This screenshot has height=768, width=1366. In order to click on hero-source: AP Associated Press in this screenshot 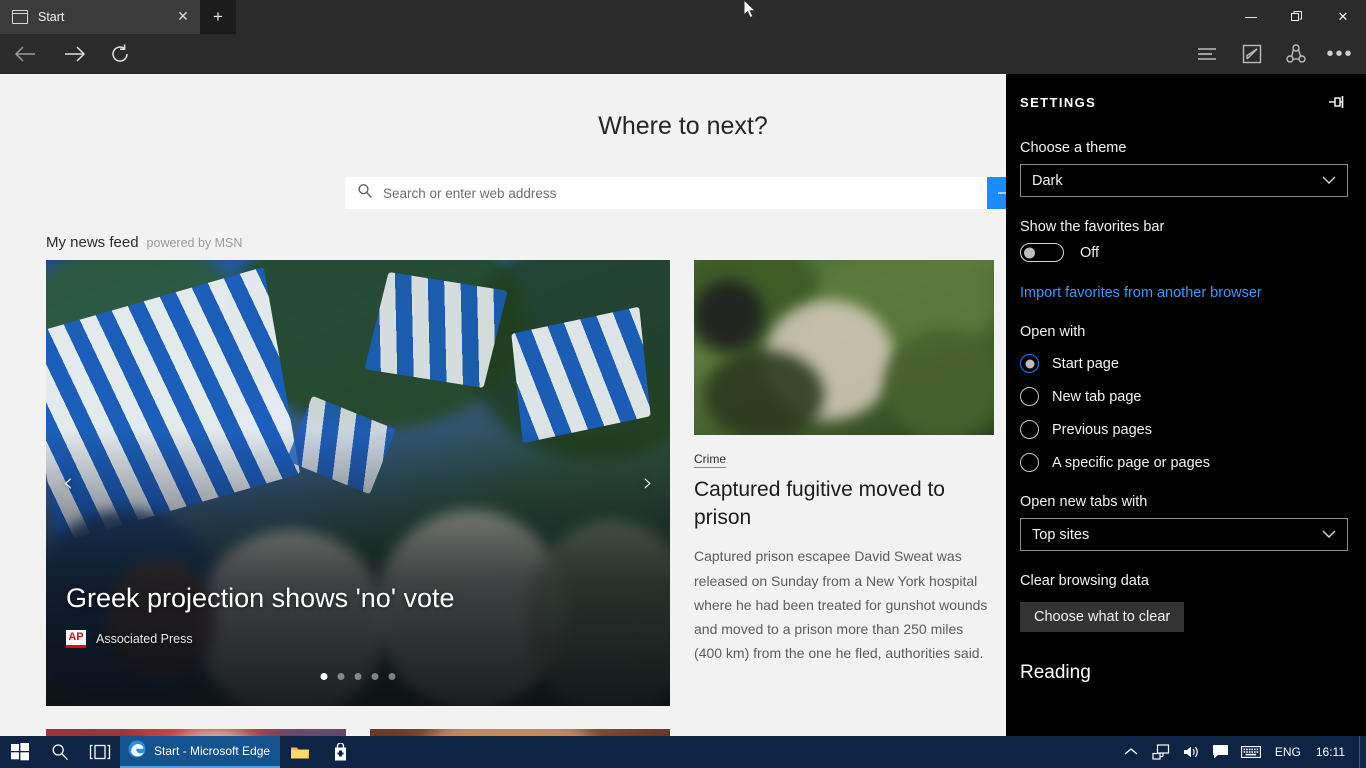, I will do `click(129, 639)`.